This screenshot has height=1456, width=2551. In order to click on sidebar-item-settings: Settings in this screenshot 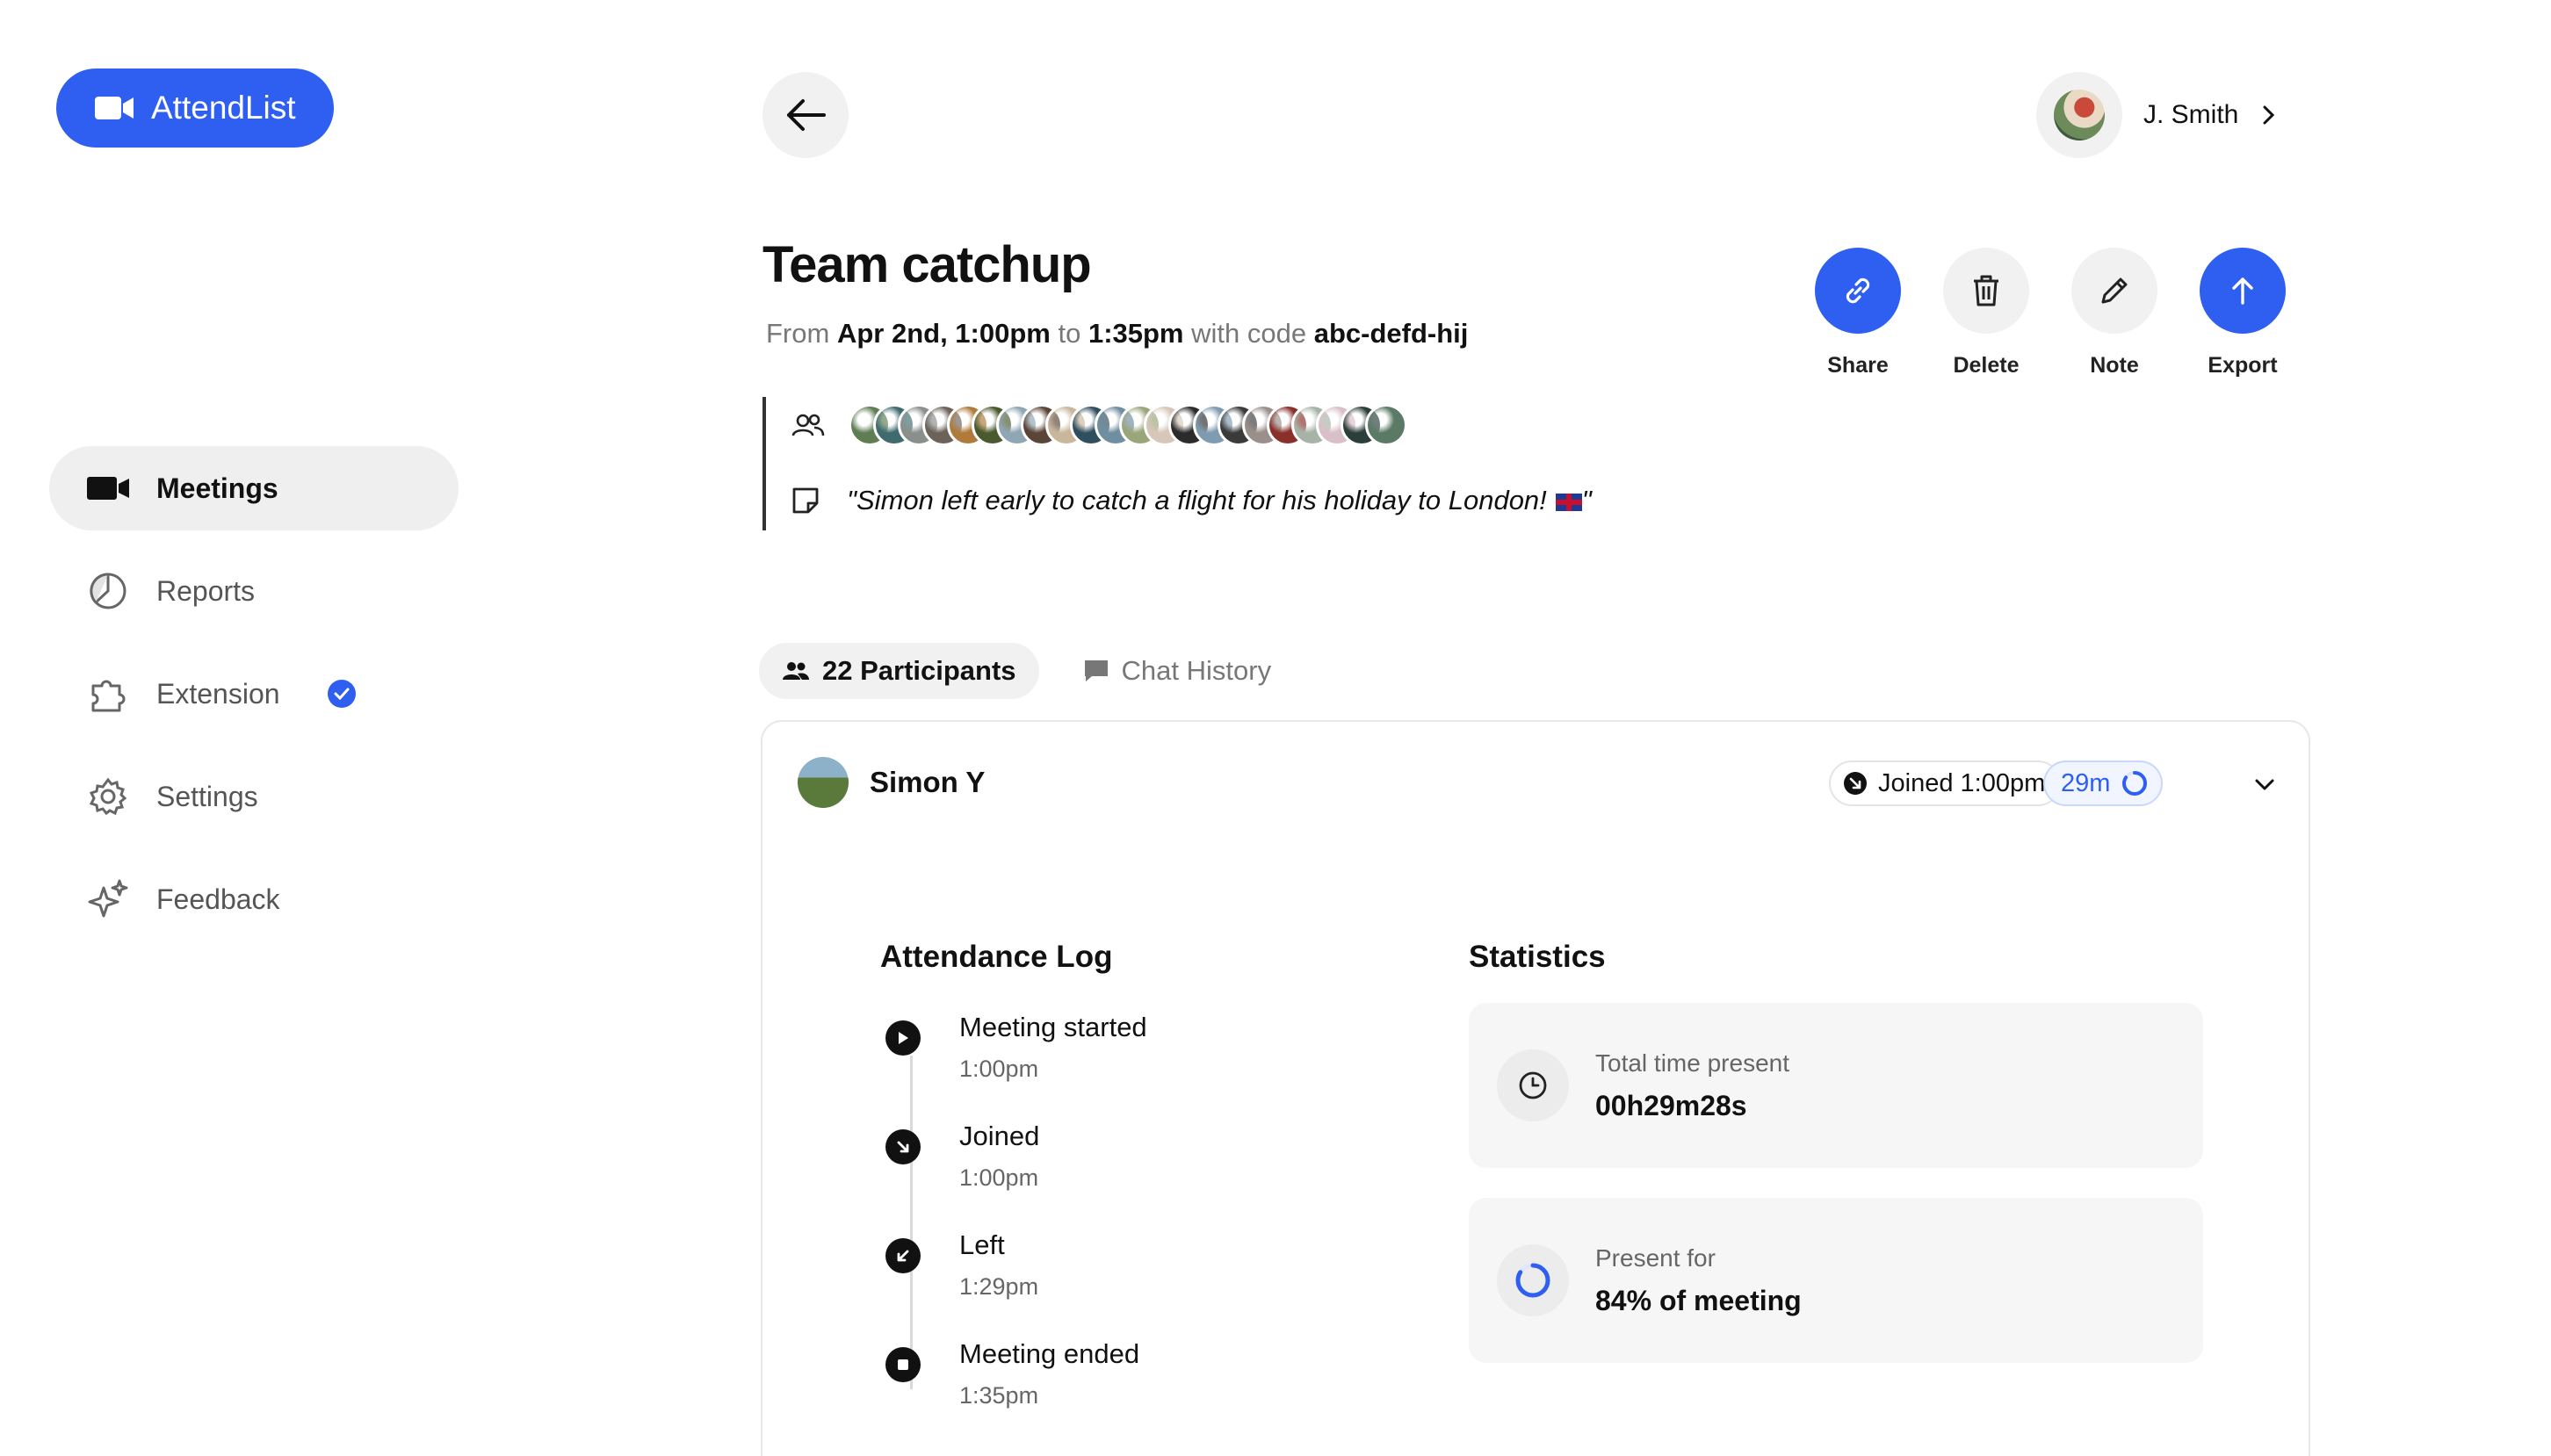, I will do `click(254, 796)`.